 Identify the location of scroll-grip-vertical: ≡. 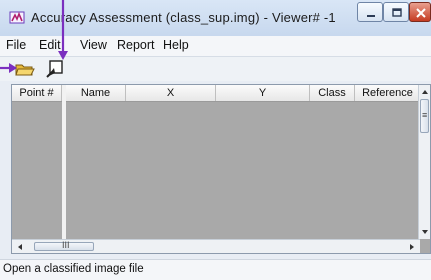
(425, 115).